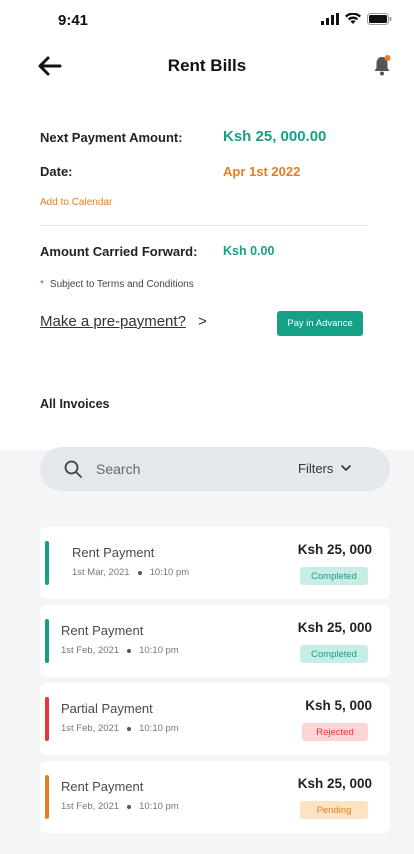 The width and height of the screenshot is (414, 854). What do you see at coordinates (119, 251) in the screenshot?
I see `carried-forward-label: Amount Carried Forward:` at bounding box center [119, 251].